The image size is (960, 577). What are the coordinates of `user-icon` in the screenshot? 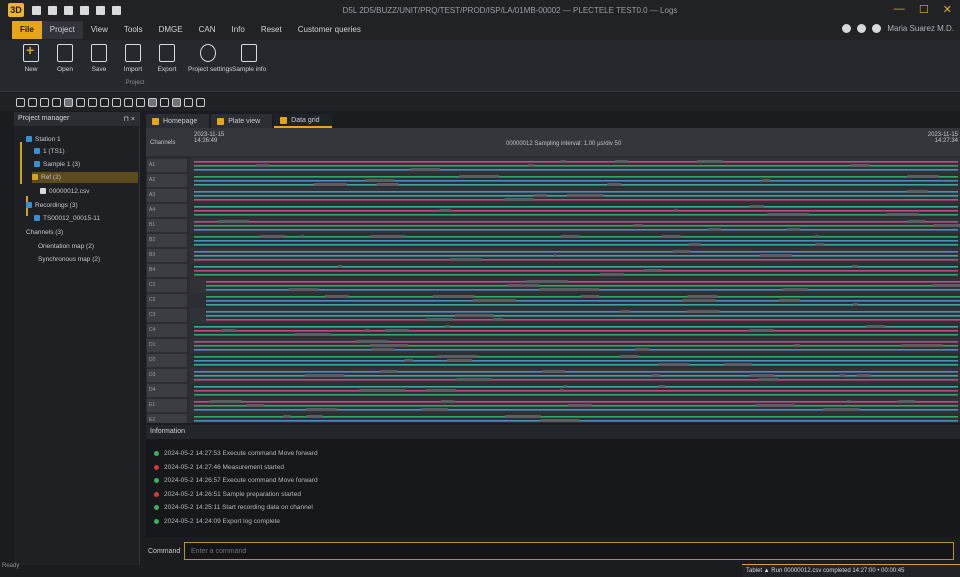 It's located at (877, 28).